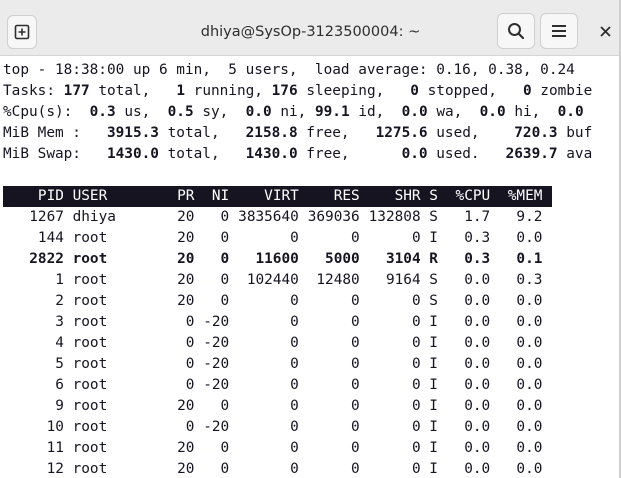 The image size is (621, 478). I want to click on cell-mem: 0.1, so click(529, 259).